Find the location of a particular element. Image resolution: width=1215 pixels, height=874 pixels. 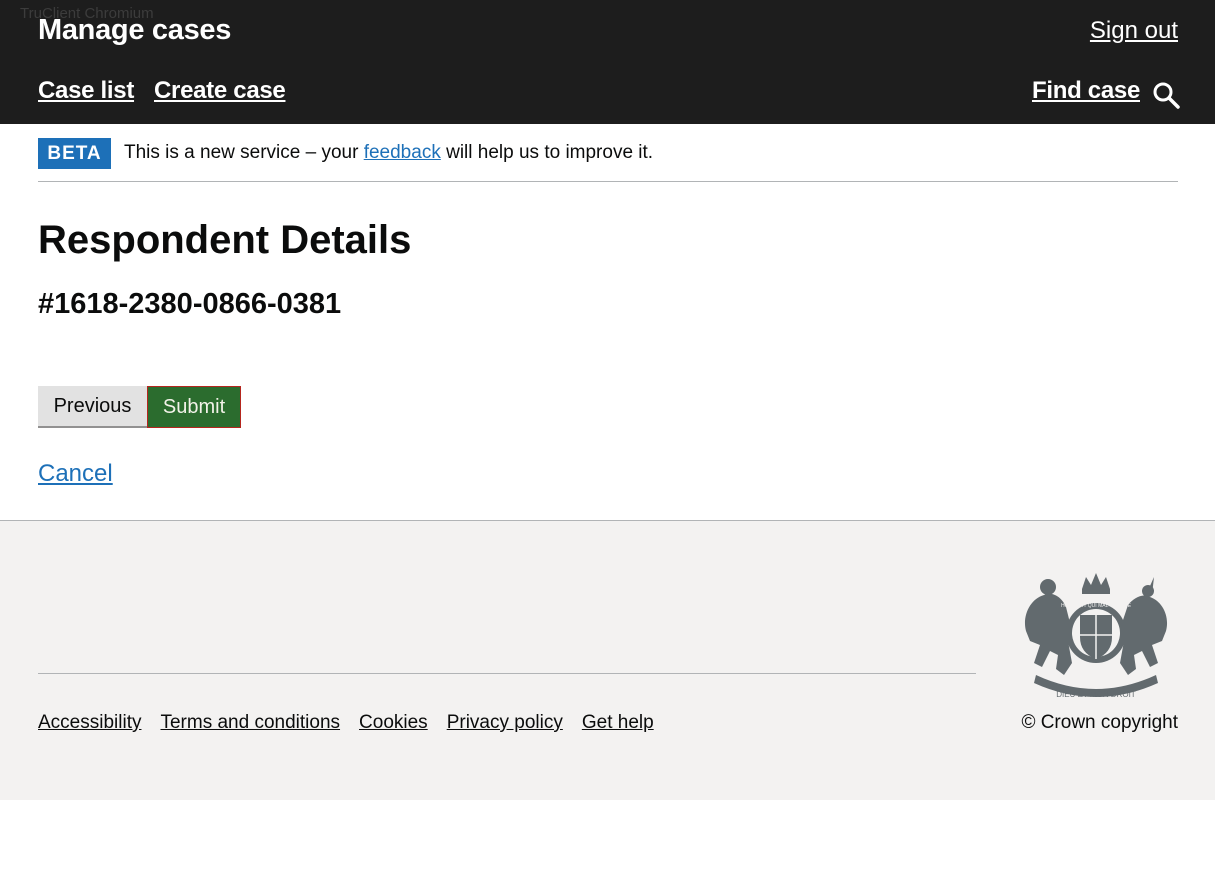

nav-create-case: Create case is located at coordinates (220, 91).